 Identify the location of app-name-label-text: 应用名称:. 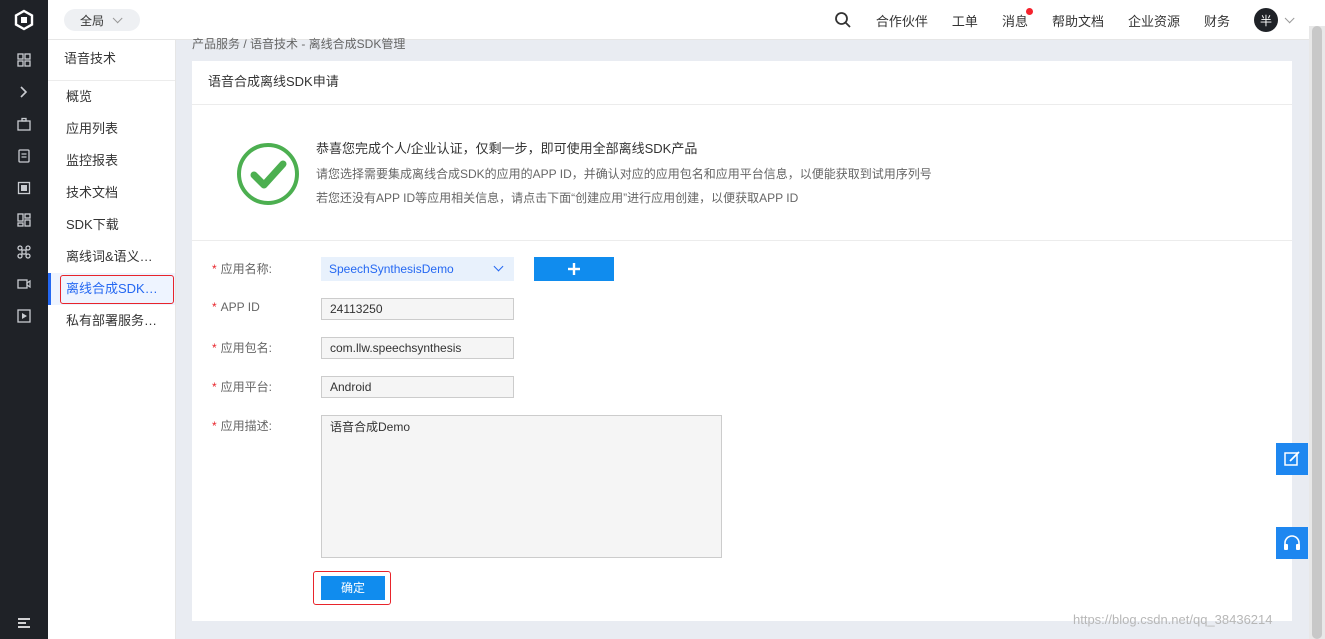
(246, 269).